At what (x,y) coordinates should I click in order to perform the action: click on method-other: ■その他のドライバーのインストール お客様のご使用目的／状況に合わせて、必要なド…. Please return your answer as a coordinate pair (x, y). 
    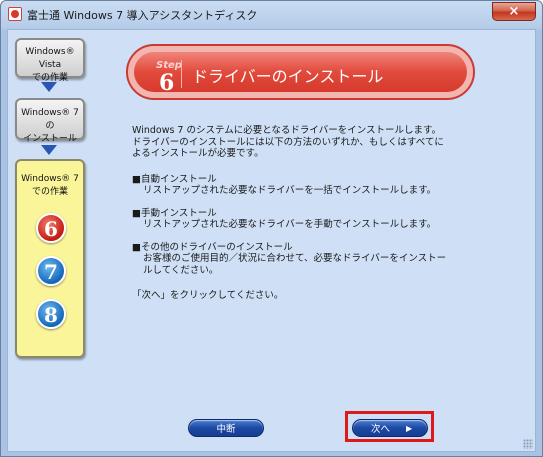
    Looking at the image, I should click on (307, 259).